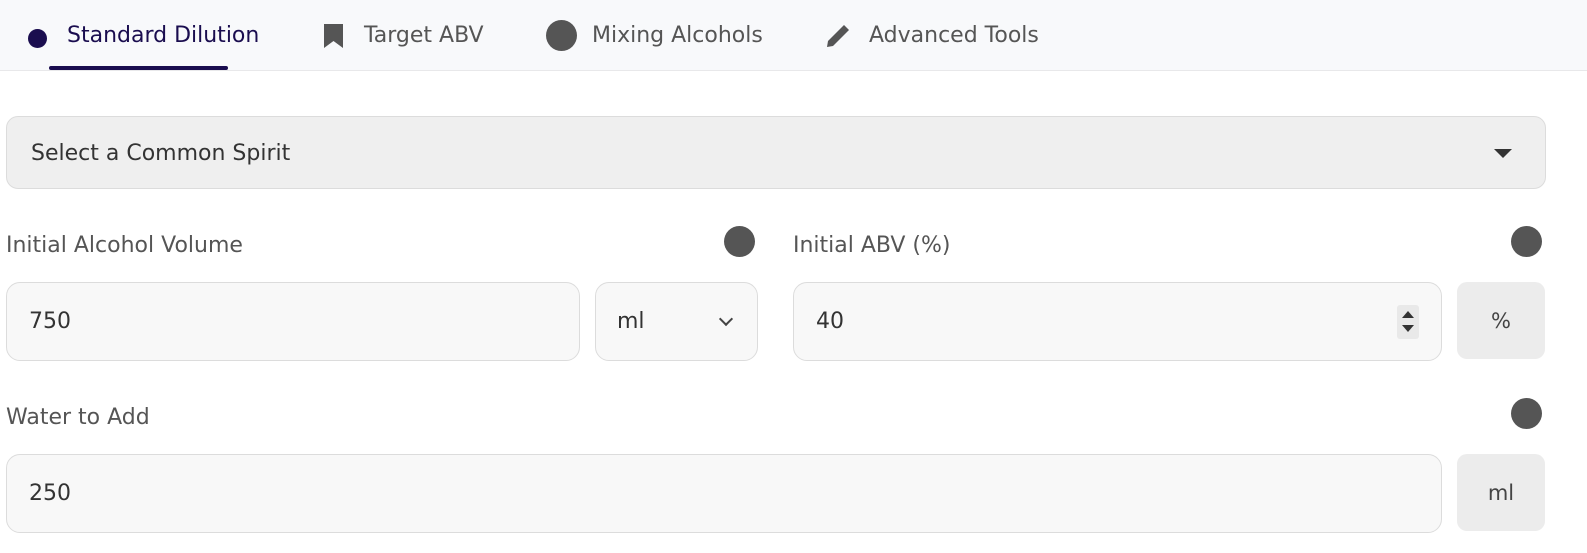  What do you see at coordinates (50, 493) in the screenshot?
I see `water-to-add-value: 250` at bounding box center [50, 493].